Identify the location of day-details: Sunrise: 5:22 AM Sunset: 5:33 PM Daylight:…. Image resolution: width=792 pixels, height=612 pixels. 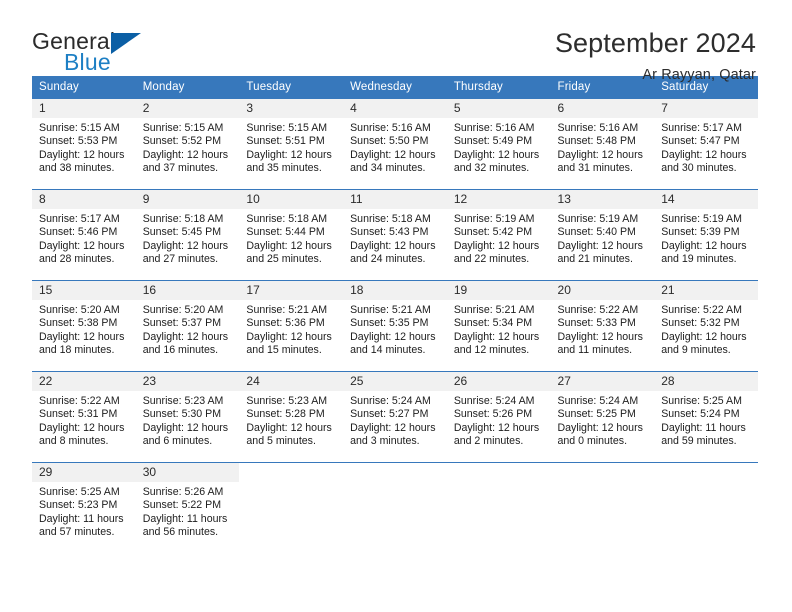
(603, 328).